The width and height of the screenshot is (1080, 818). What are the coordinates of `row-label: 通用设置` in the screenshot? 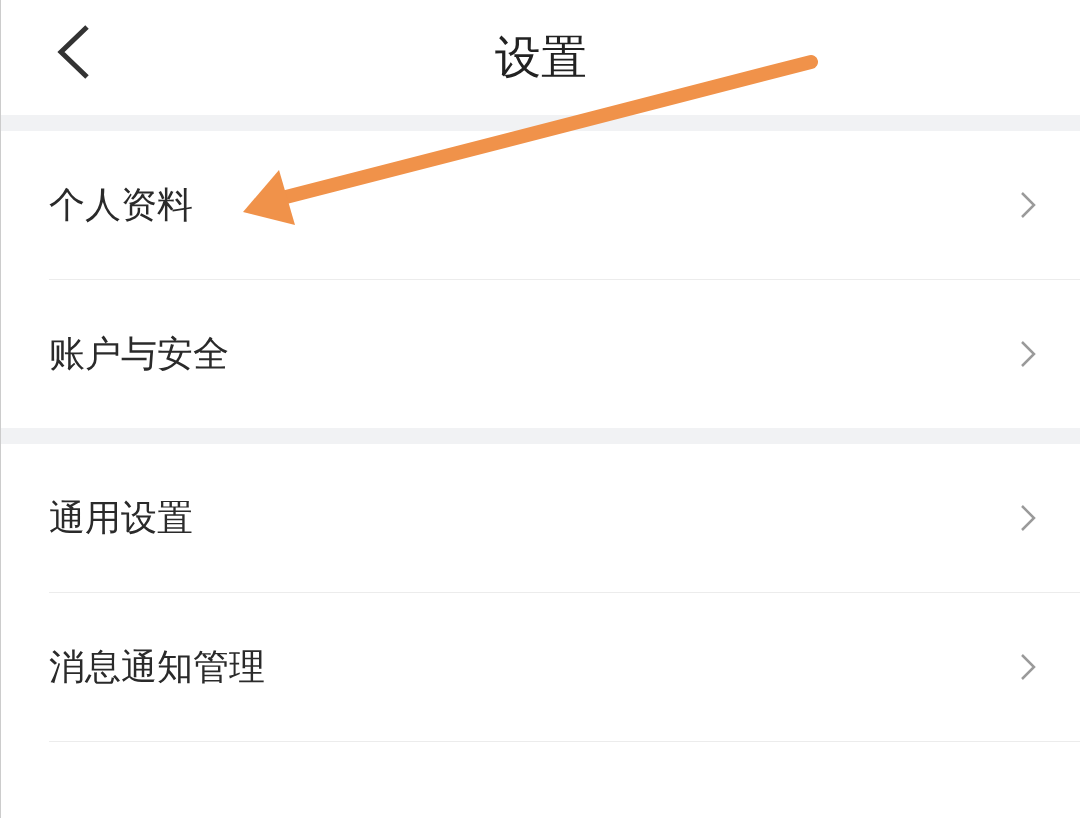 It's located at (121, 517).